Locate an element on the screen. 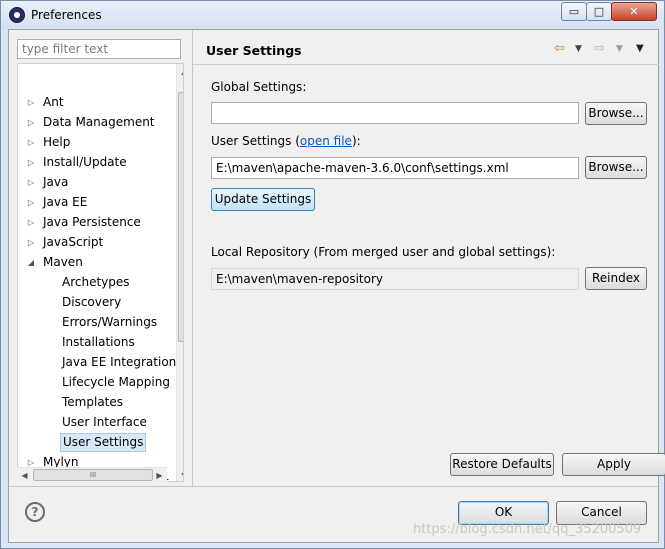 The image size is (665, 549). header-divider is located at coordinates (426, 64).